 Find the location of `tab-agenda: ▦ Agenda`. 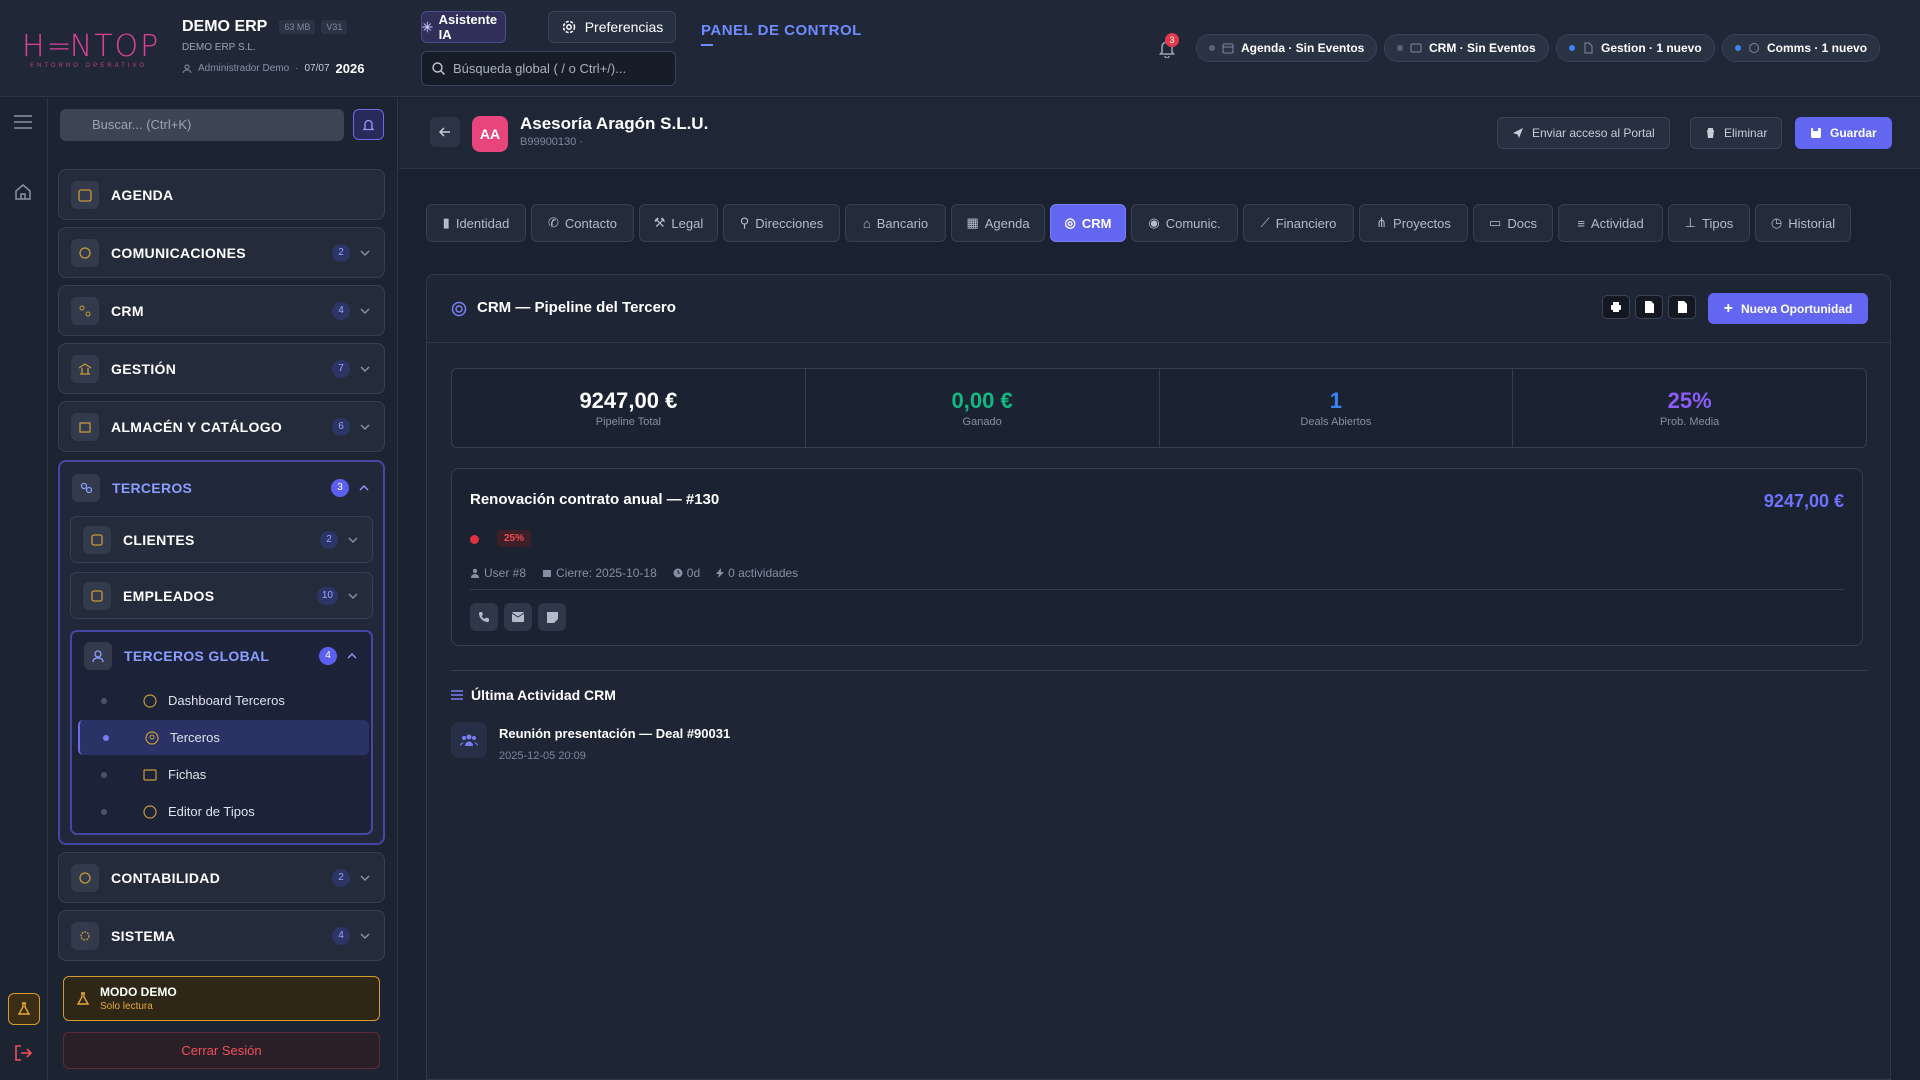

tab-agenda: ▦ Agenda is located at coordinates (998, 223).